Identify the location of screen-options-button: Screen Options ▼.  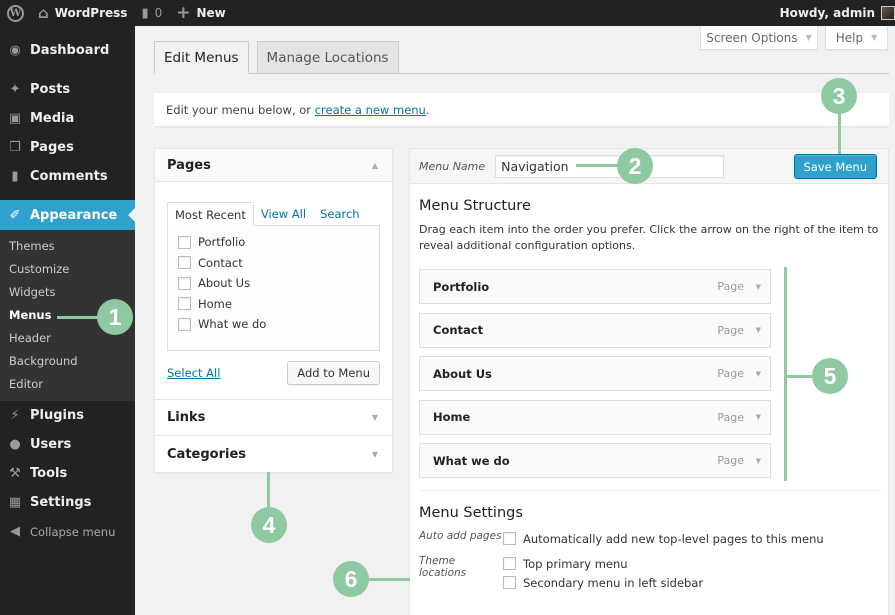
(759, 38).